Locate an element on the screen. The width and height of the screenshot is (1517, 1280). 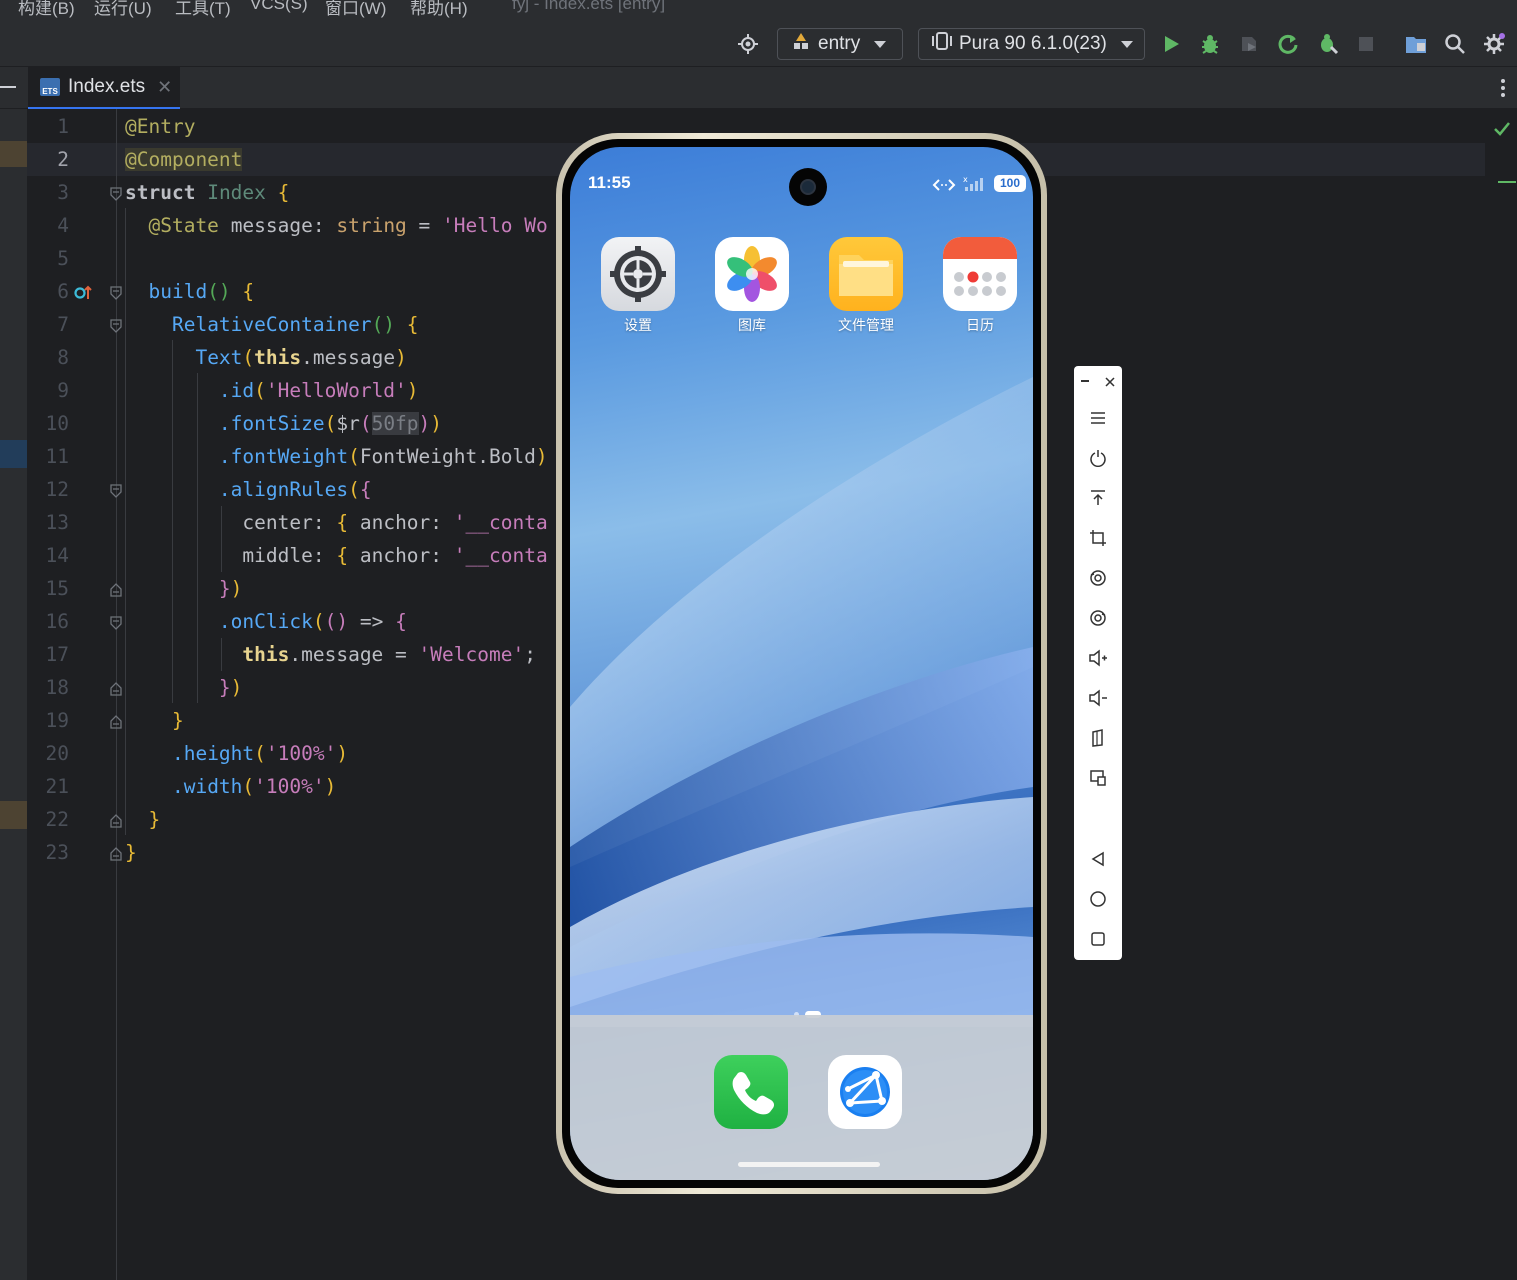
recents-icon is located at coordinates (1098, 939).